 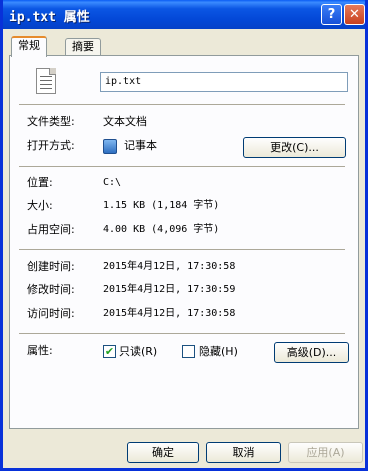 What do you see at coordinates (218, 352) in the screenshot?
I see `hidden-label: 隐藏(H)` at bounding box center [218, 352].